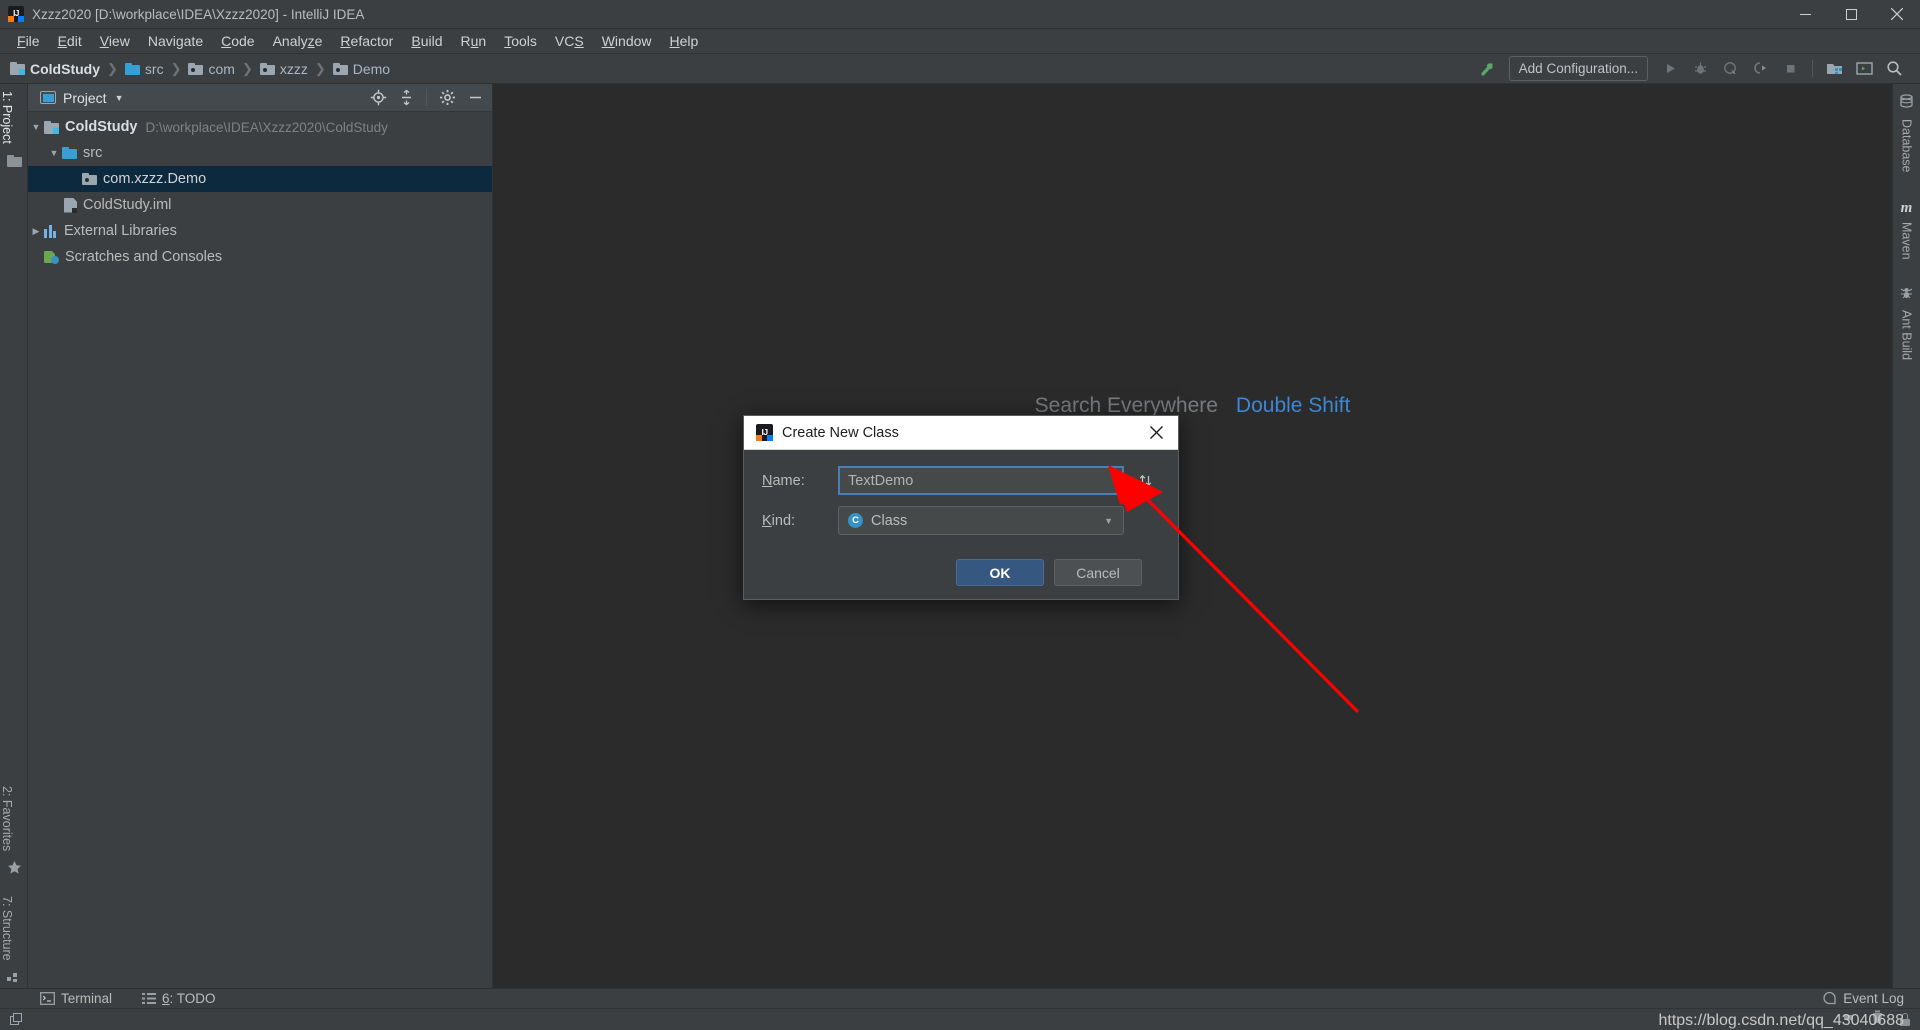 This screenshot has width=1920, height=1030. I want to click on menu-analyze: Analyze, so click(298, 41).